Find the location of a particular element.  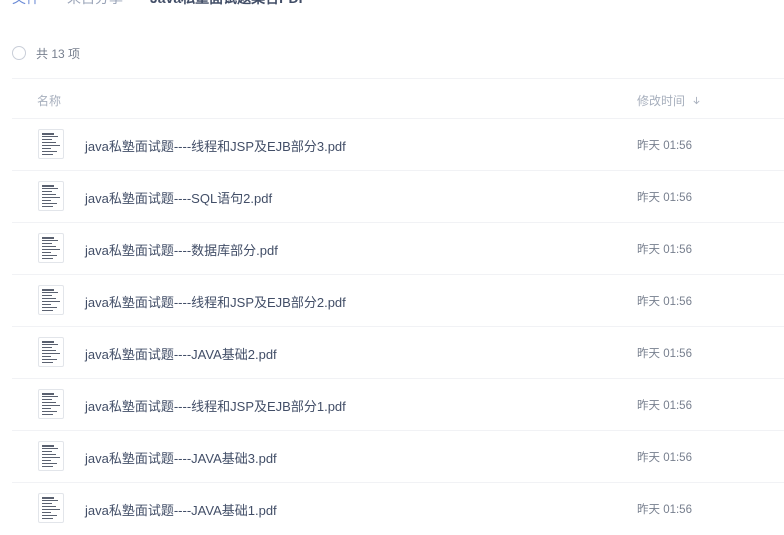

file-name: java私塾面试题----线程和JSP及EJB部分3.pdf is located at coordinates (215, 145).